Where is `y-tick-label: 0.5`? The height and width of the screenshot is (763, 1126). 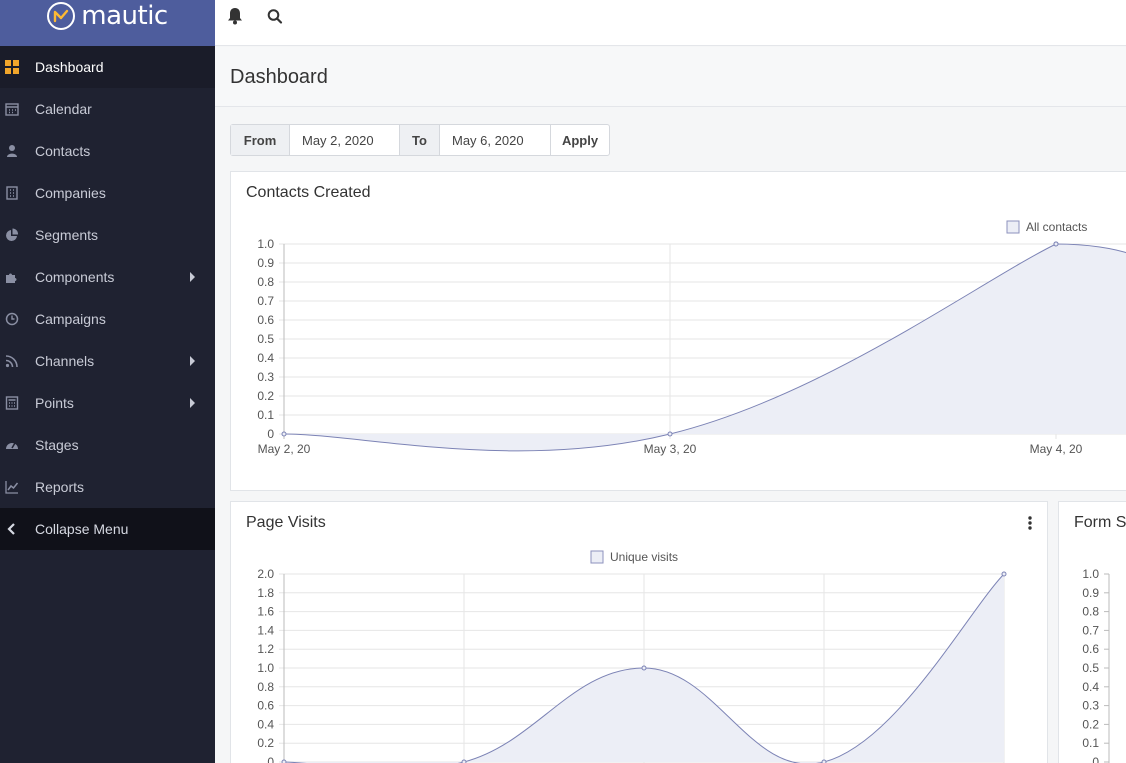 y-tick-label: 0.5 is located at coordinates (1090, 668).